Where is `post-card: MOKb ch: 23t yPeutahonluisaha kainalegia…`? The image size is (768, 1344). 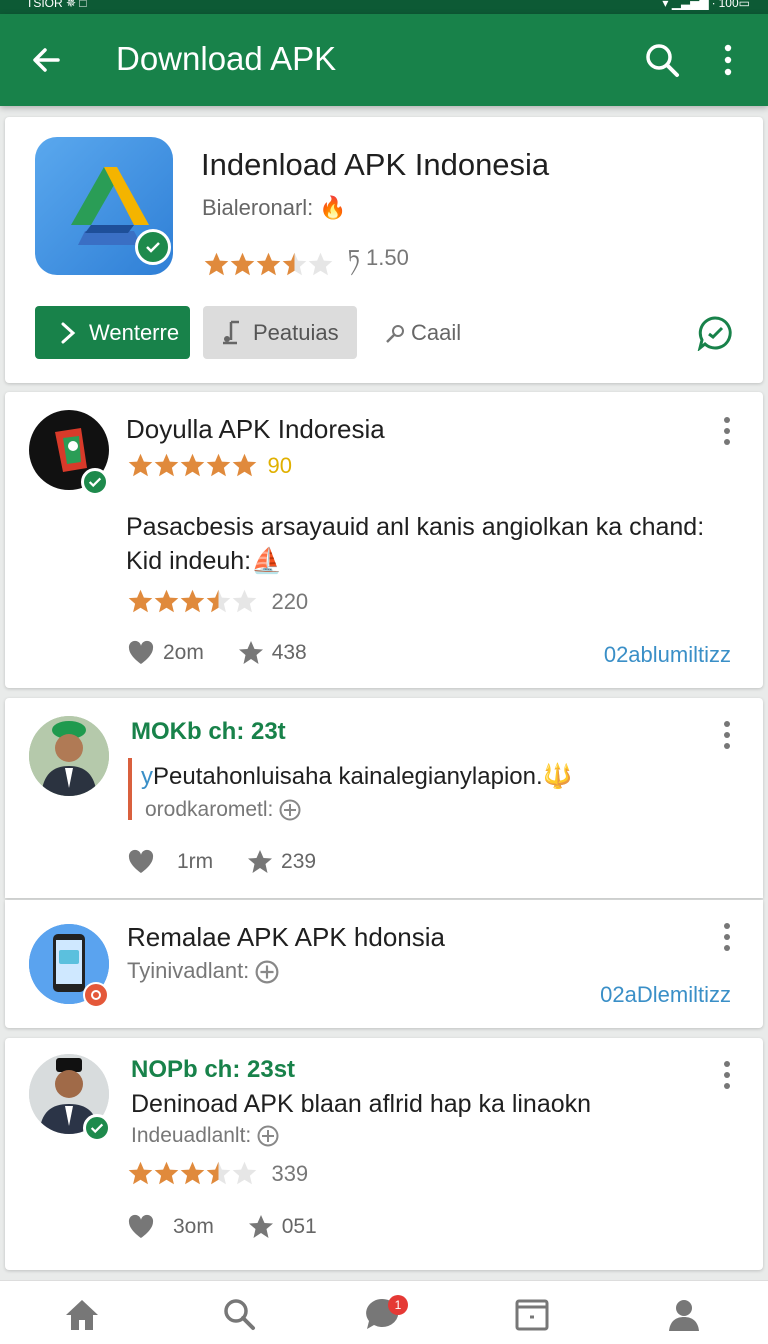 post-card: MOKb ch: 23t yPeutahonluisaha kainalegia… is located at coordinates (384, 798).